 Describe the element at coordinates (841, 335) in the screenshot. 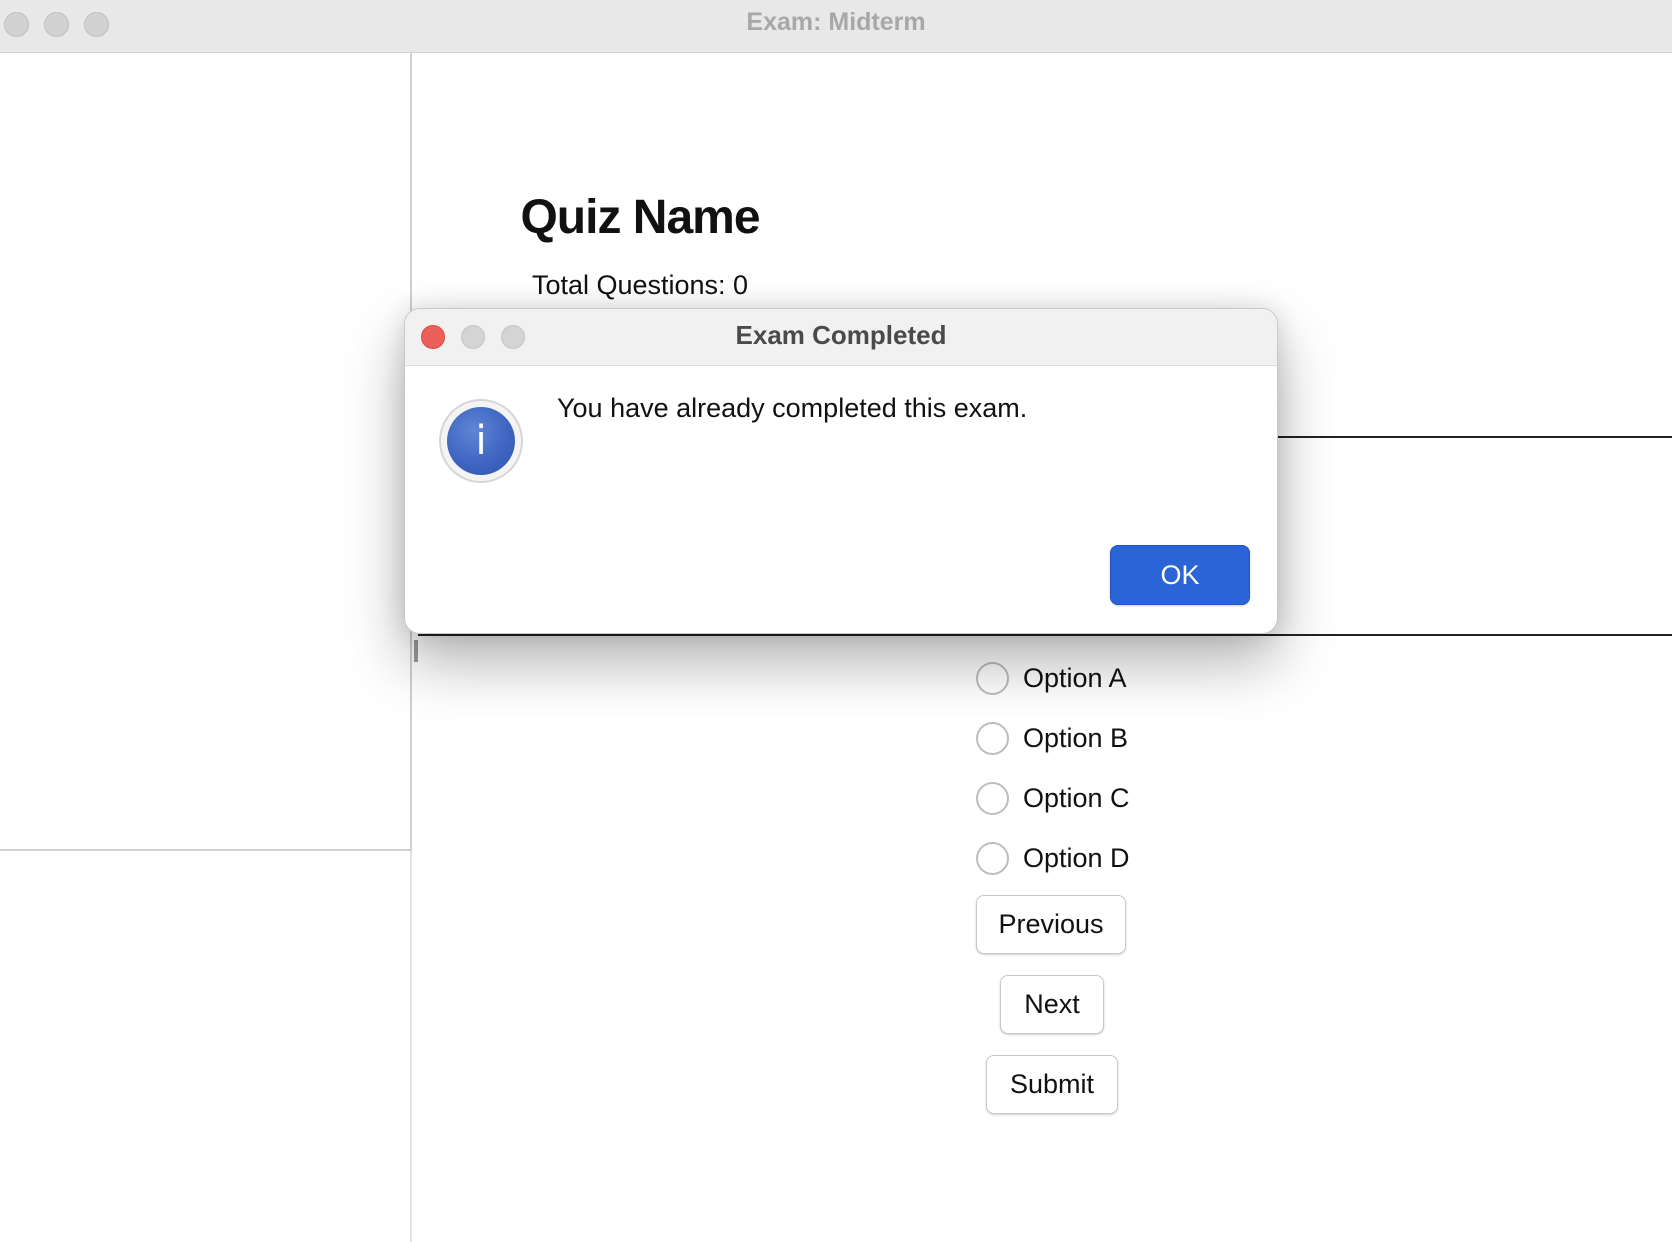

I see `dialog-title: Exam Completed` at that location.